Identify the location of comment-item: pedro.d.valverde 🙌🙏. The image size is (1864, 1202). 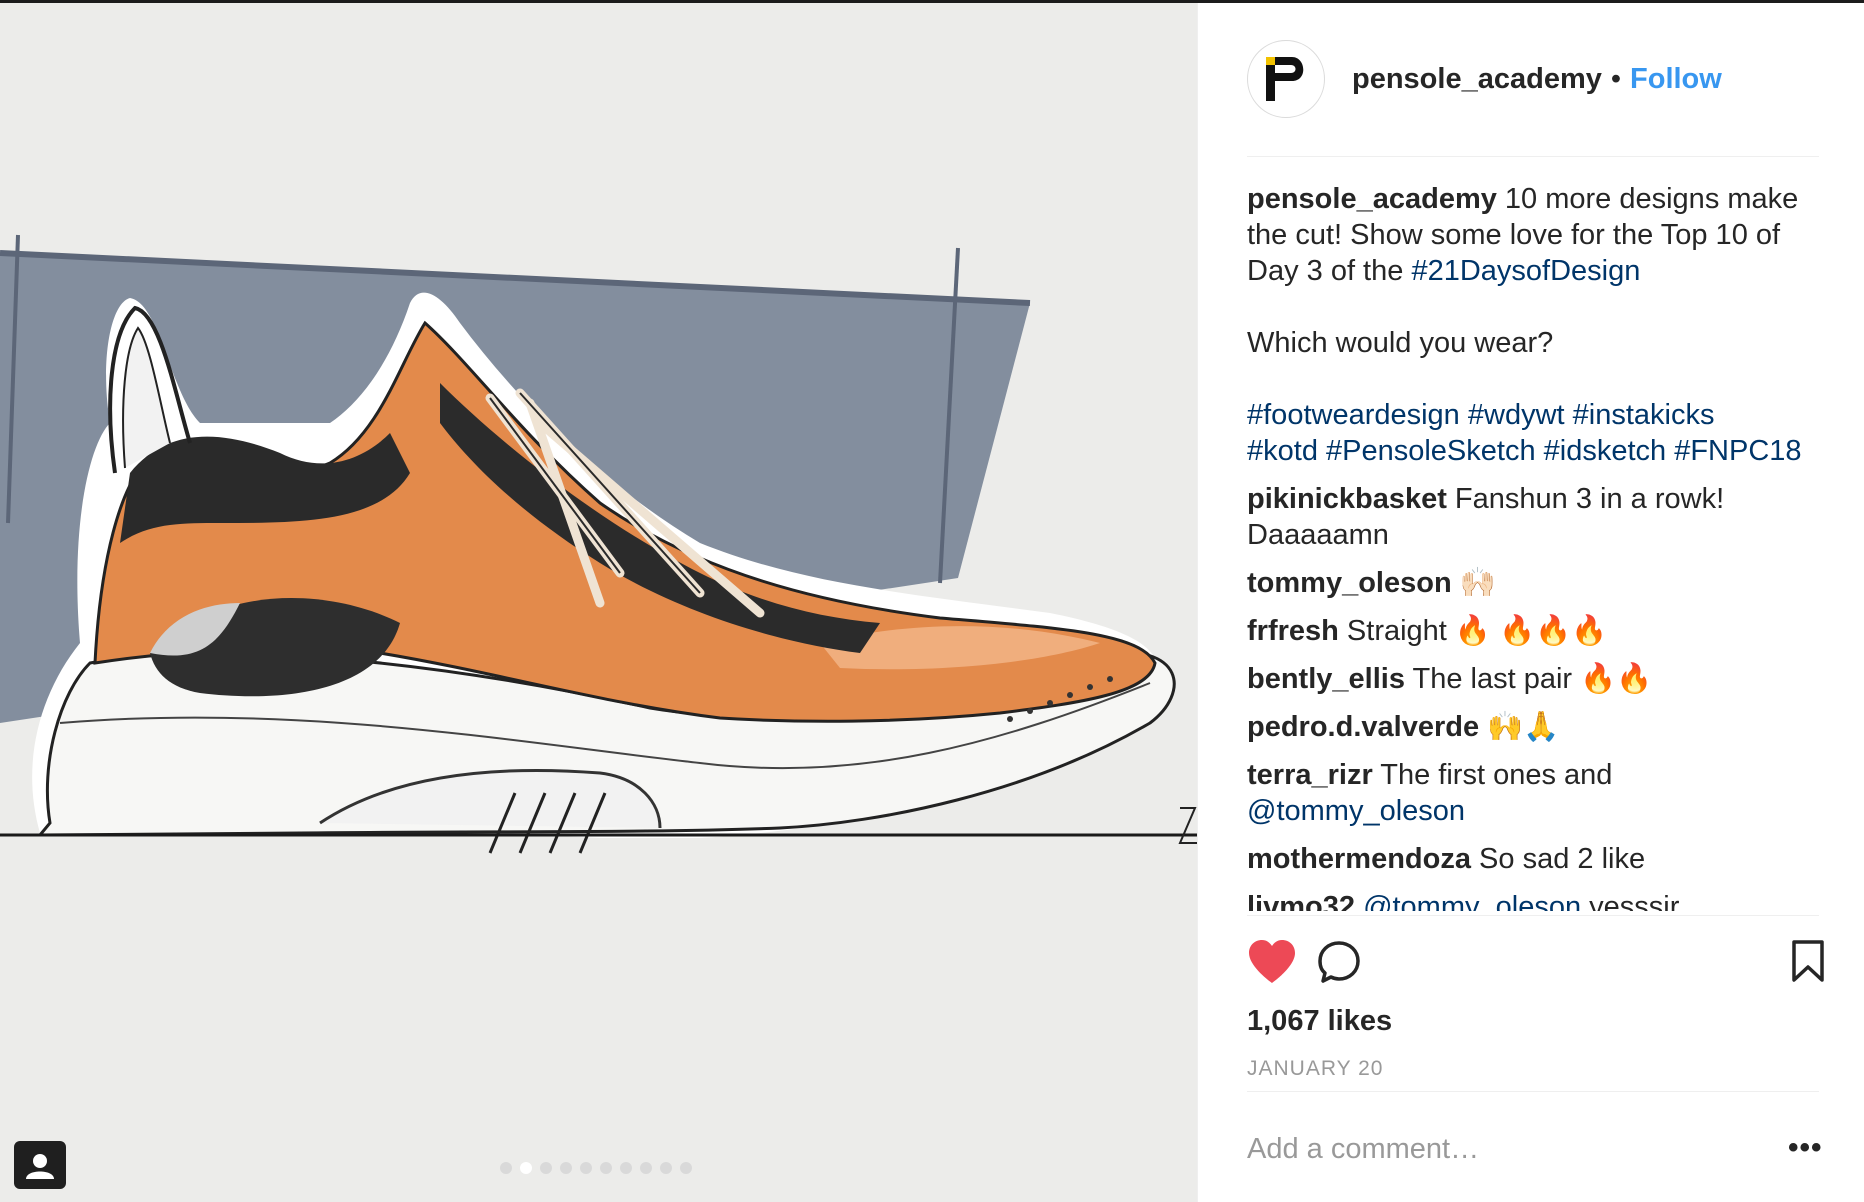
(1537, 727).